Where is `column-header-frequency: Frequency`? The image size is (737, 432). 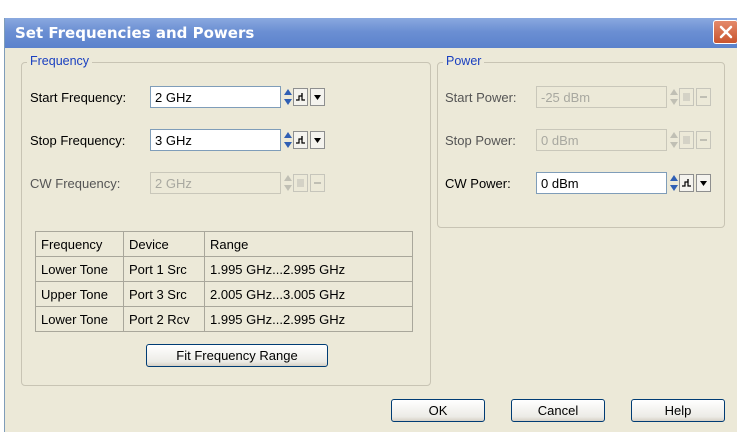 column-header-frequency: Frequency is located at coordinates (79, 244).